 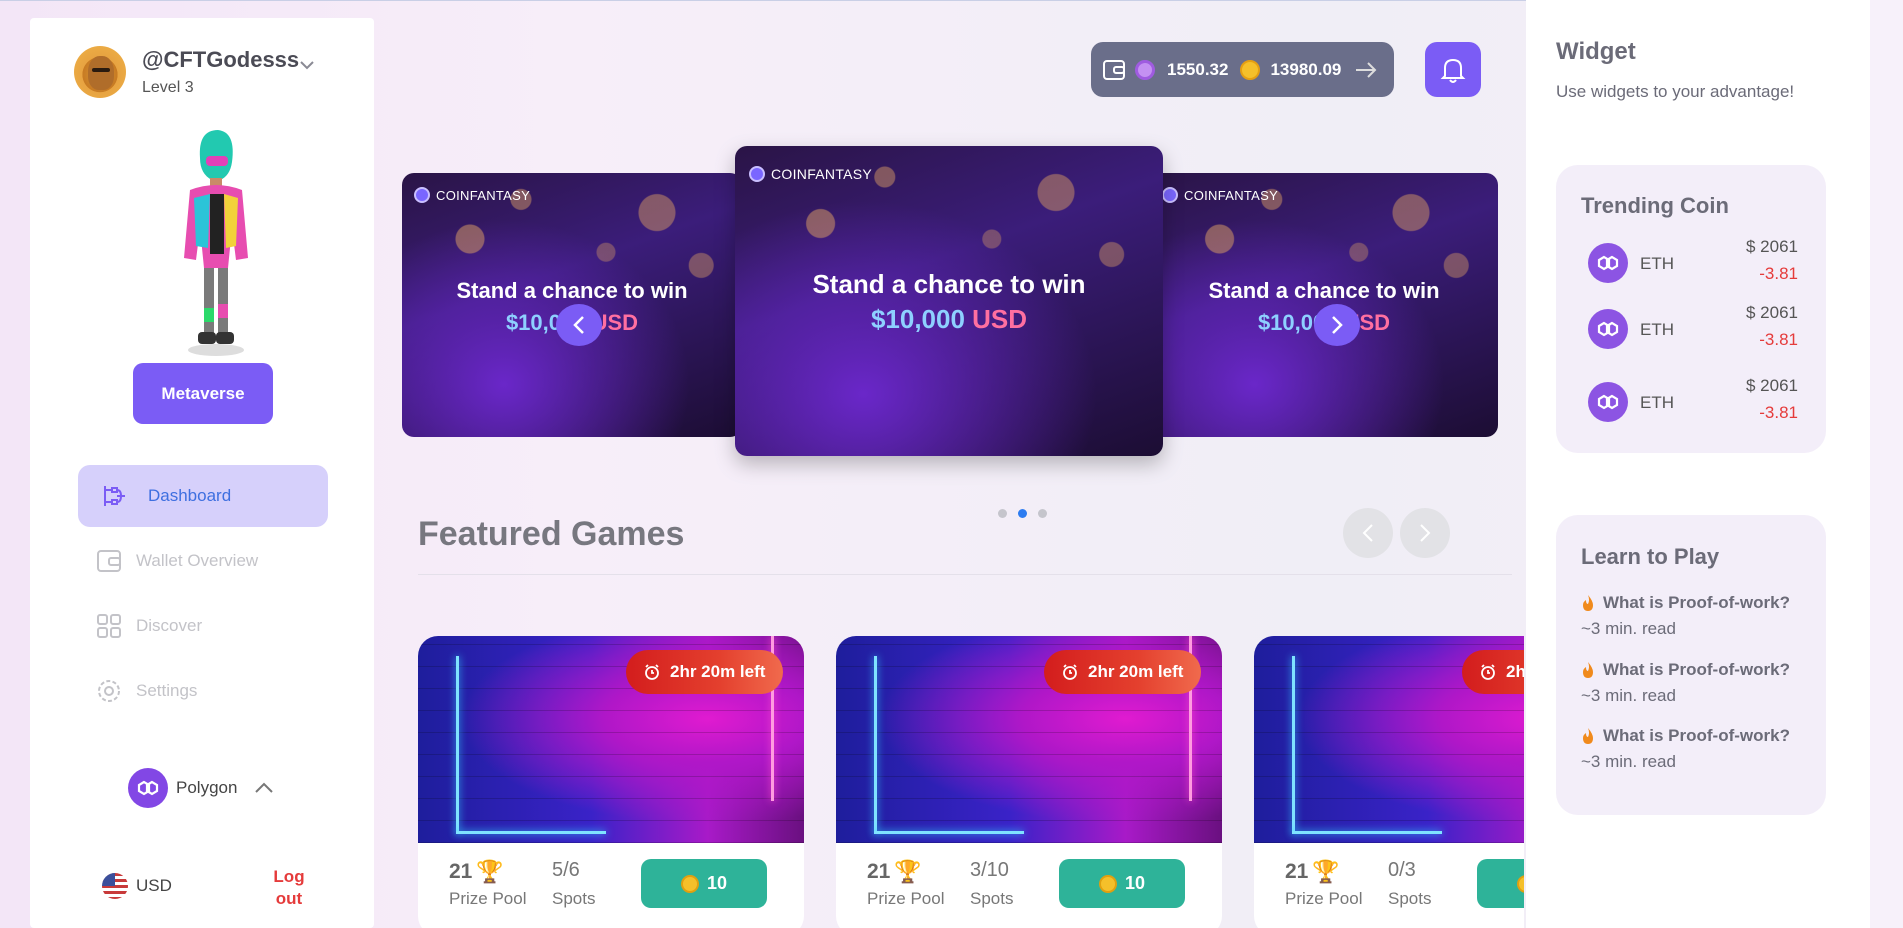 What do you see at coordinates (216, 243) in the screenshot?
I see `metaverse-avatar-character` at bounding box center [216, 243].